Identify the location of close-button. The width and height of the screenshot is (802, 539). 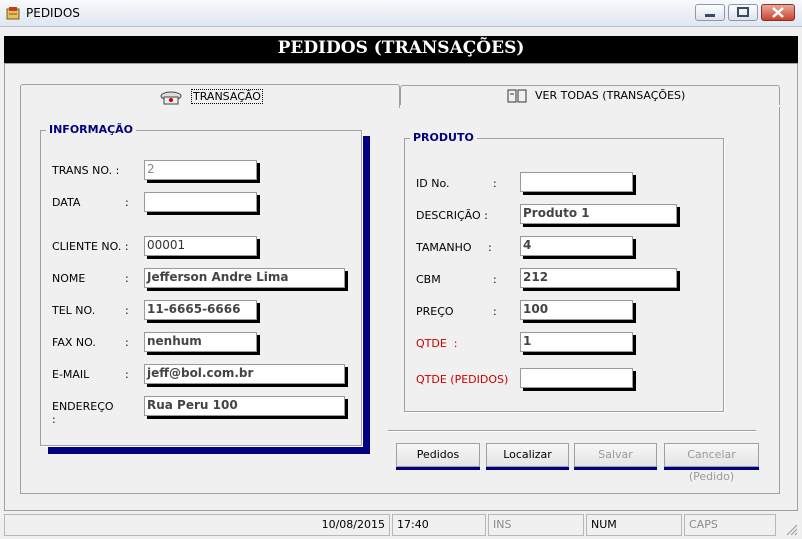
(778, 12).